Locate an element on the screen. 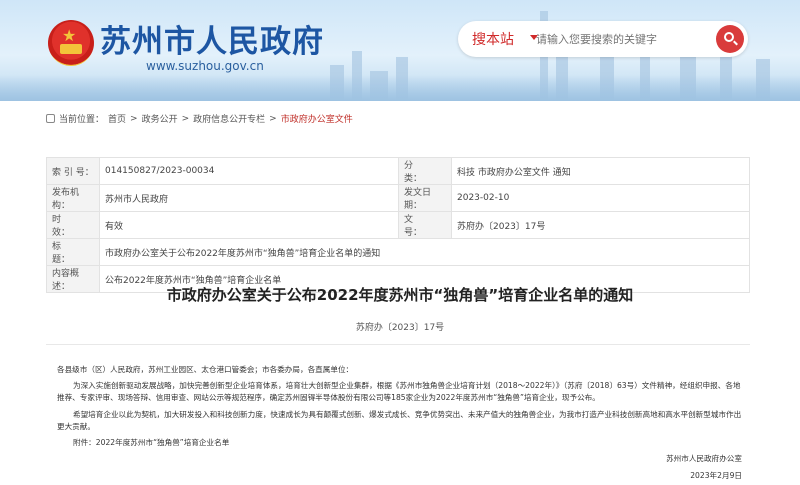  meta-value: 有效 is located at coordinates (249, 225).